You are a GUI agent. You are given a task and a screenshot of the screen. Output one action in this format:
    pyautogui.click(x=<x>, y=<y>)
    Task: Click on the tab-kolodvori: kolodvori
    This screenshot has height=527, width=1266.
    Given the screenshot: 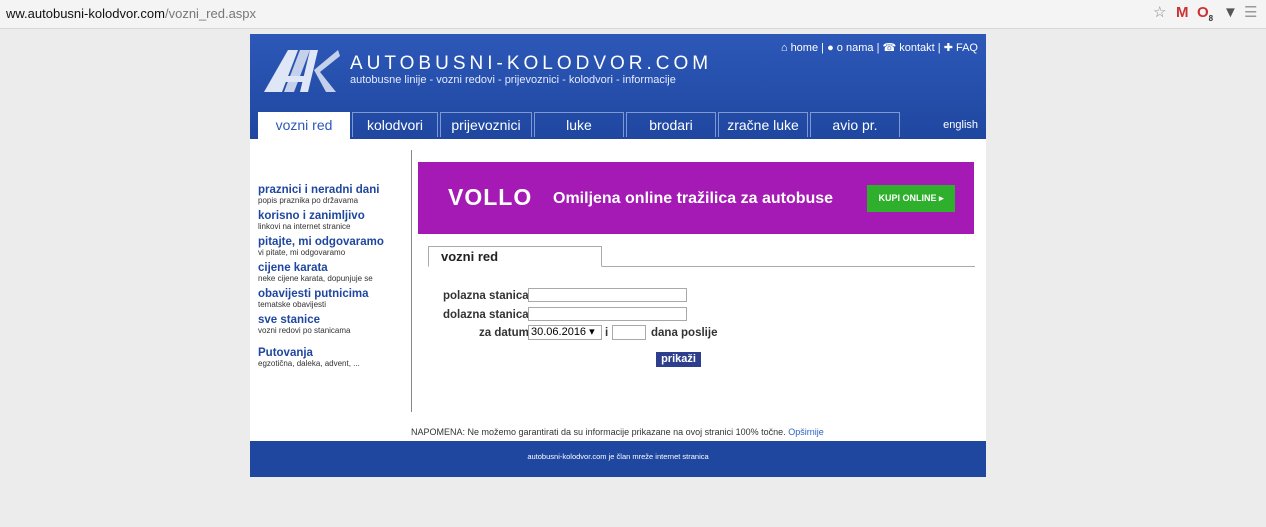 What is the action you would take?
    pyautogui.click(x=395, y=124)
    